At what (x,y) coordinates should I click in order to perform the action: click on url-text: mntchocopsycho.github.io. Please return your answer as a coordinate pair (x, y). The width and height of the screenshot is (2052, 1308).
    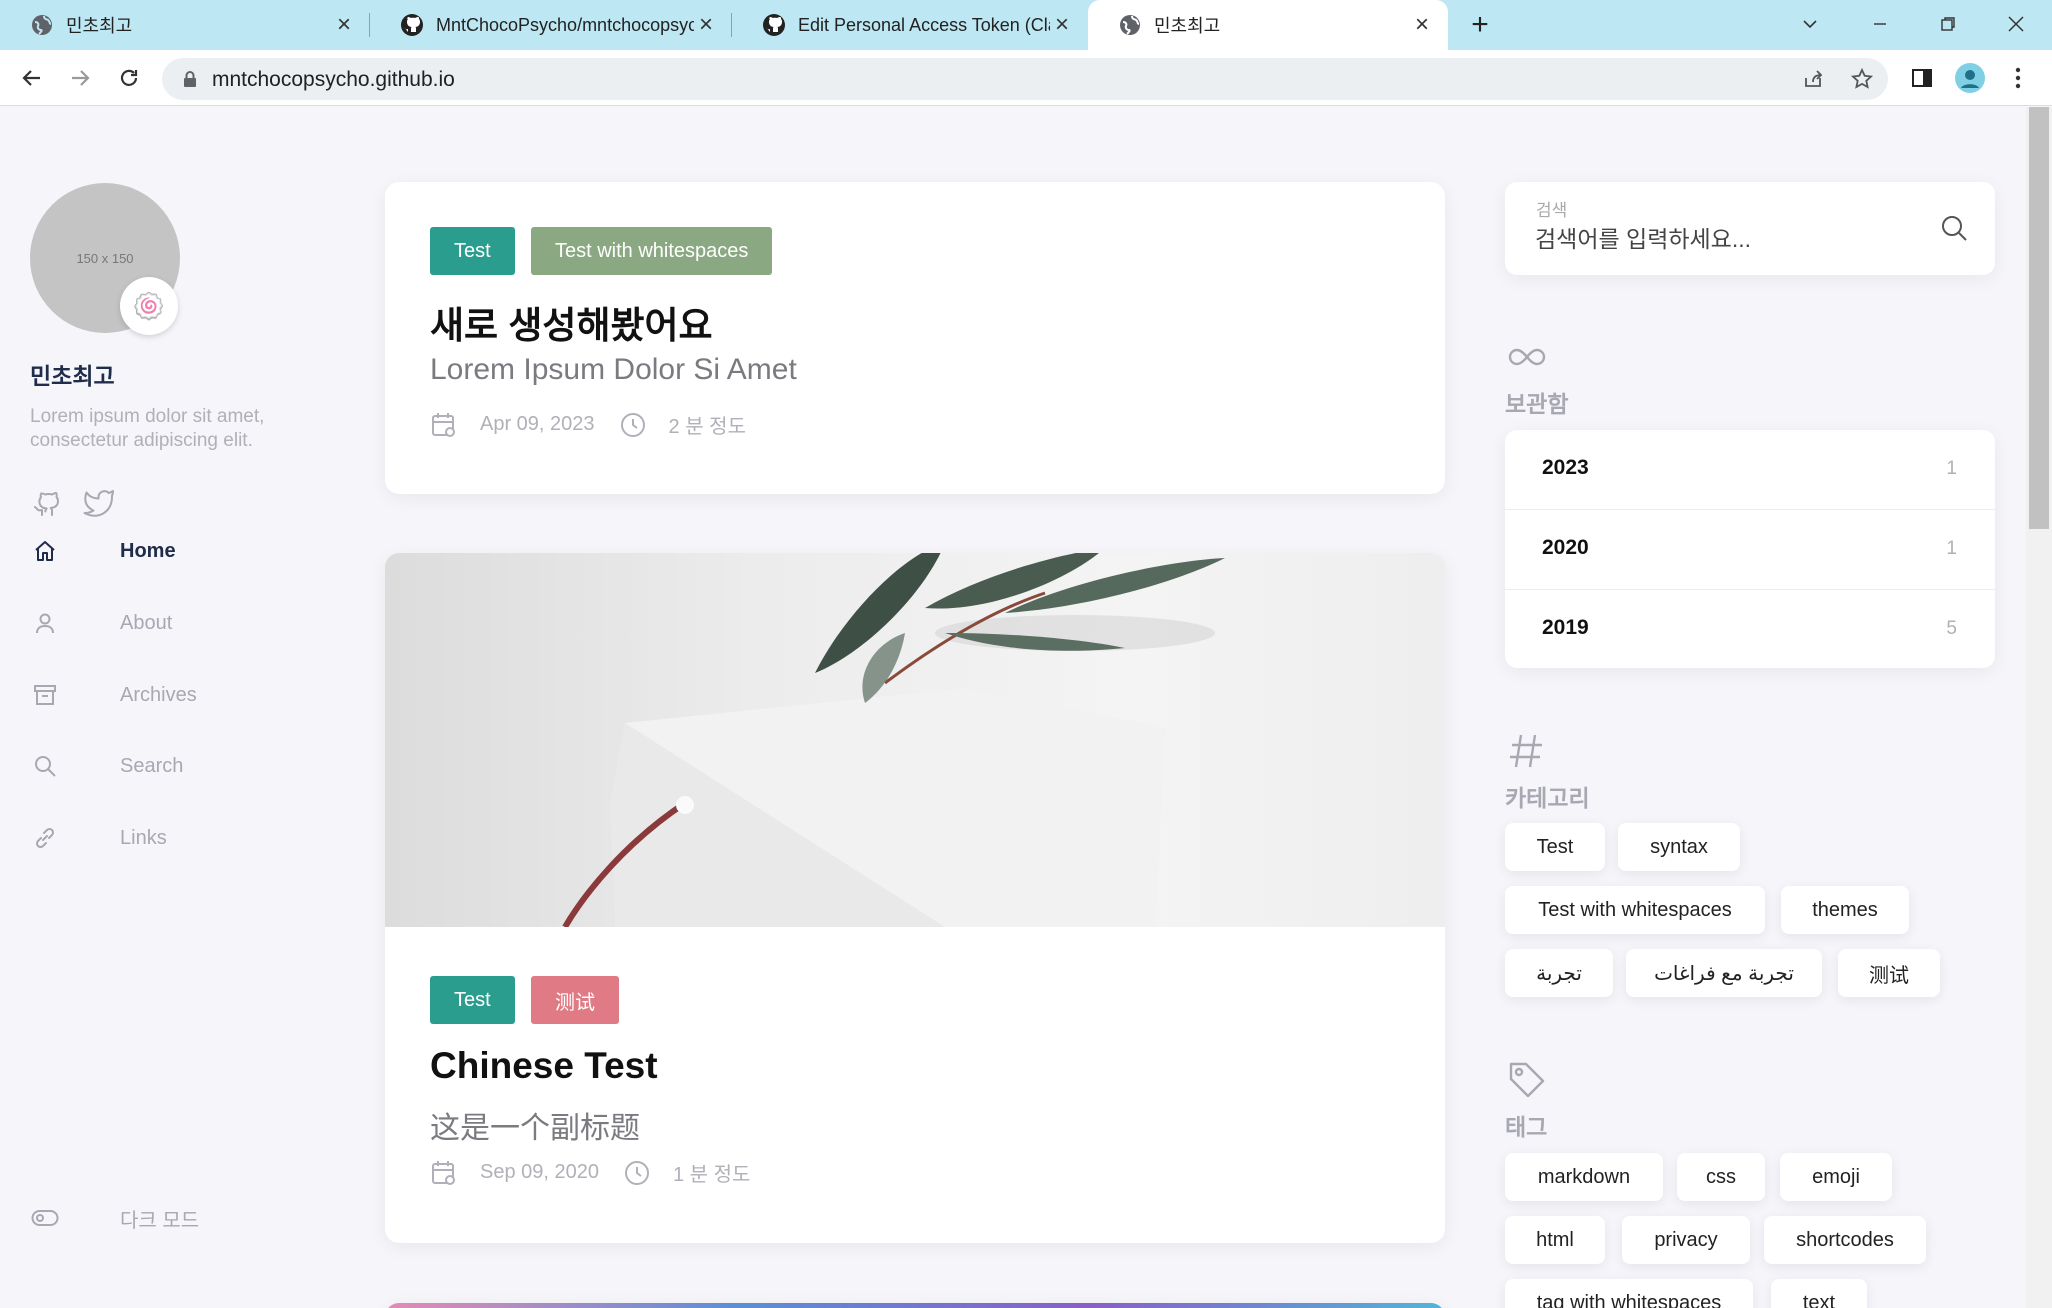
    Looking at the image, I should click on (333, 79).